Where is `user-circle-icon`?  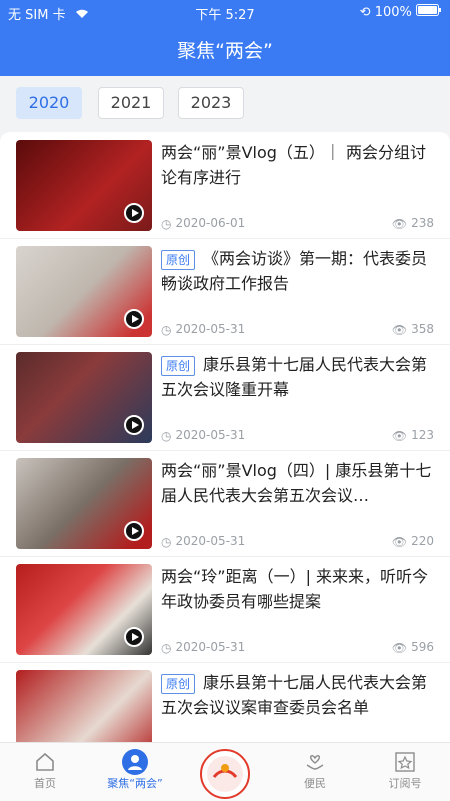 user-circle-icon is located at coordinates (135, 762).